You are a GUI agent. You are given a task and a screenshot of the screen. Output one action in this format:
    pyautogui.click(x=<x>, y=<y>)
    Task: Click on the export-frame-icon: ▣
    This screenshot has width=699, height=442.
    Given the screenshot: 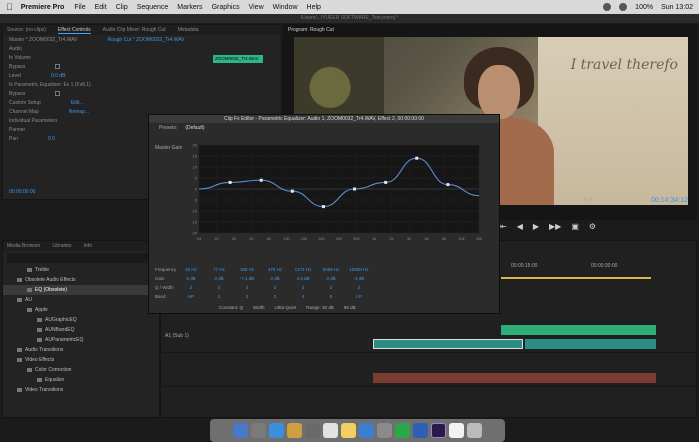 What is the action you would take?
    pyautogui.click(x=575, y=226)
    